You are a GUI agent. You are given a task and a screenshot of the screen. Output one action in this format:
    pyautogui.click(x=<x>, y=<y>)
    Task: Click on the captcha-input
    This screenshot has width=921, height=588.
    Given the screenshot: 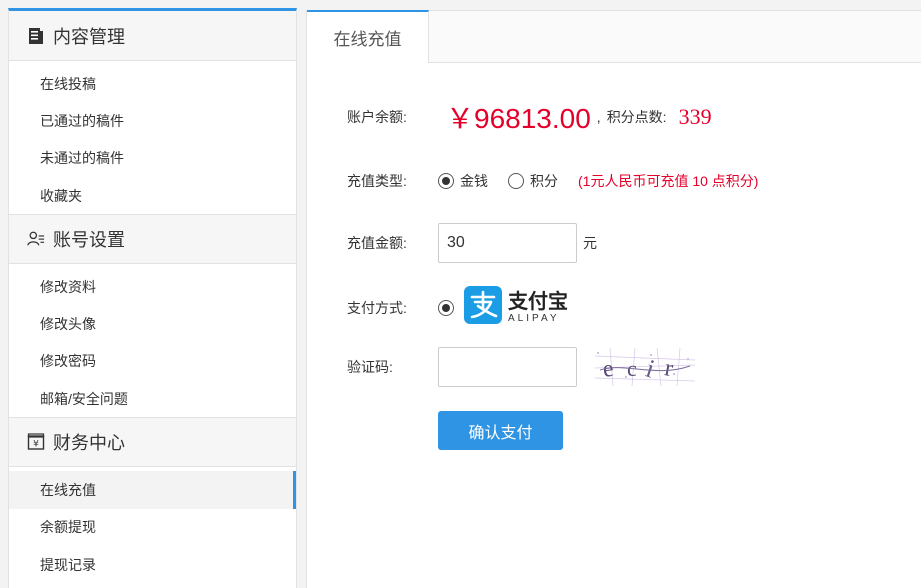 What is the action you would take?
    pyautogui.click(x=507, y=367)
    